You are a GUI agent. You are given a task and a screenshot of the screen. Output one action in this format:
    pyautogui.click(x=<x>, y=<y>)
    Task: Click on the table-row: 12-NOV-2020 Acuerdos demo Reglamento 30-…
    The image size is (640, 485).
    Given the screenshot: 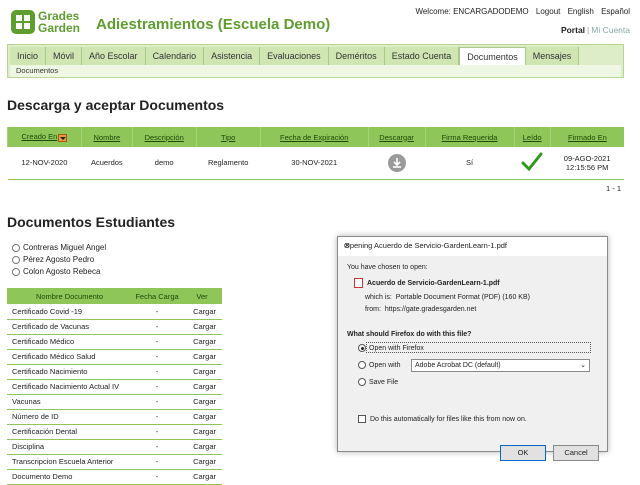 What is the action you would take?
    pyautogui.click(x=315, y=163)
    